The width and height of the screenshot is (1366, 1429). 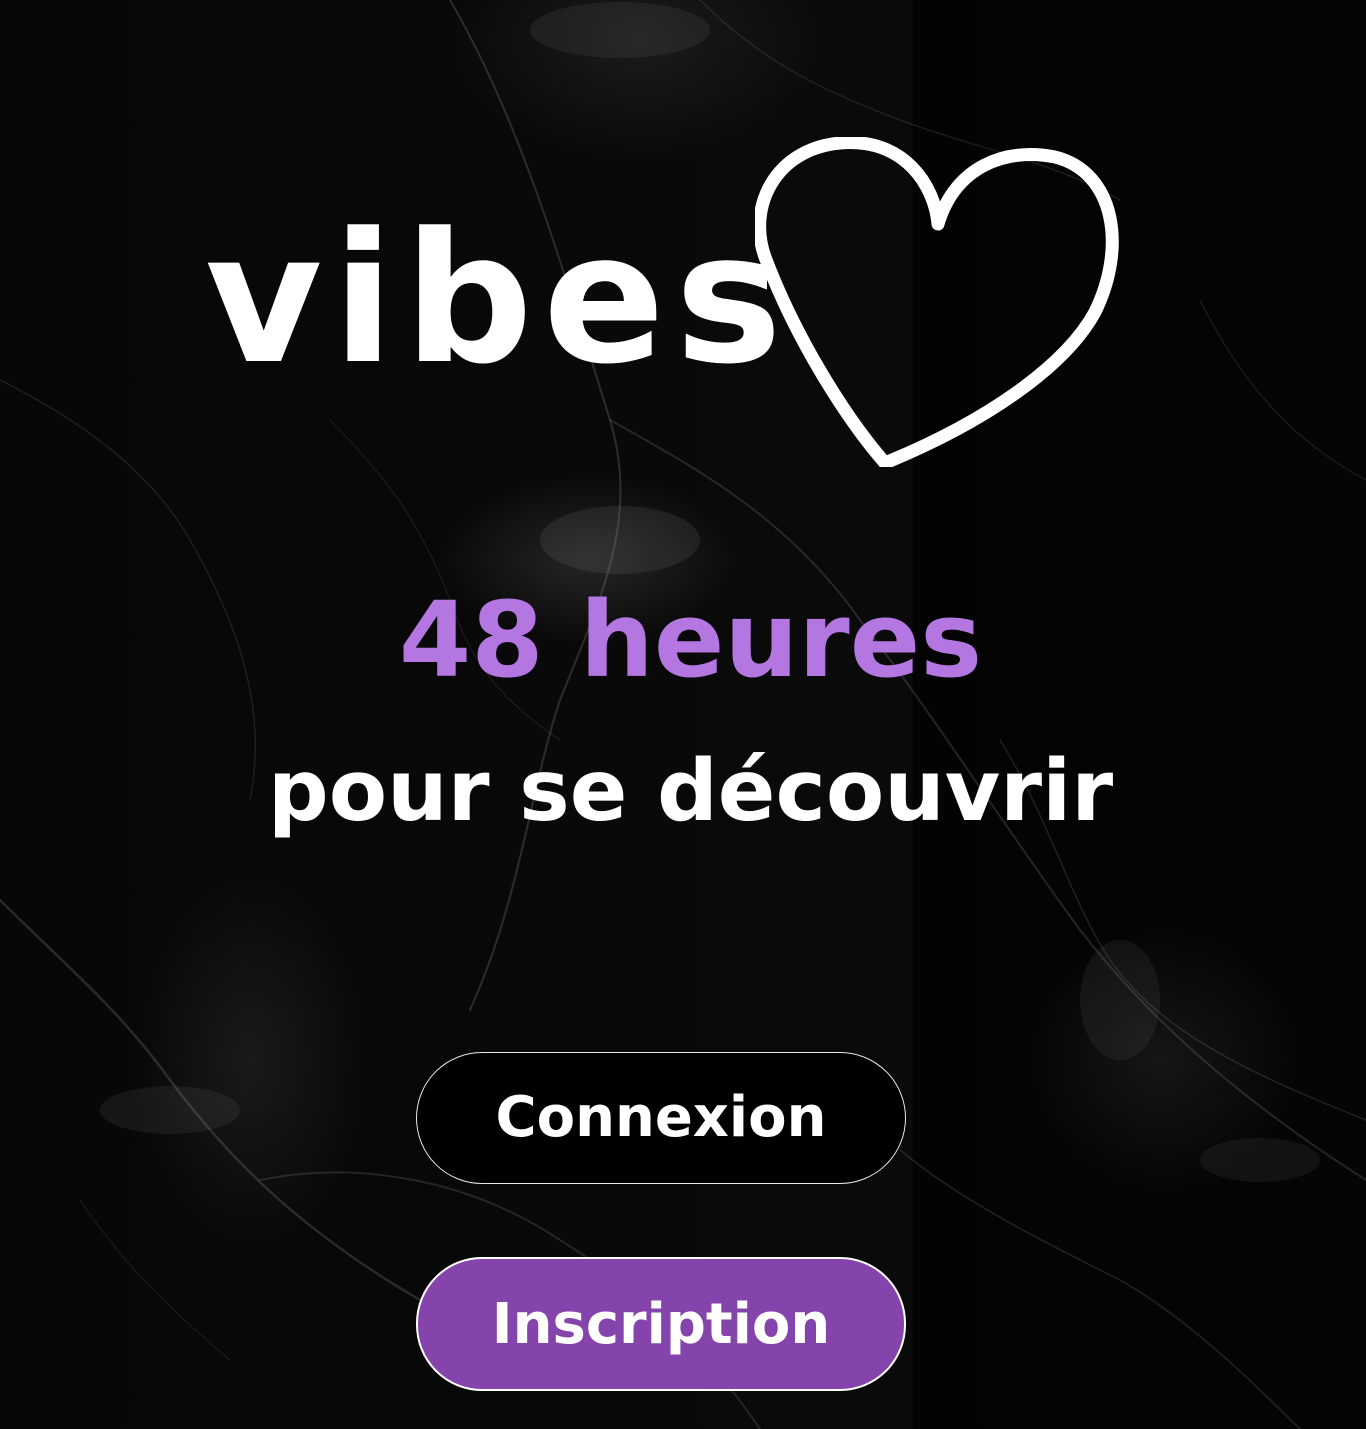 What do you see at coordinates (690, 791) in the screenshot?
I see `hero-subtitle: pour se découvrir` at bounding box center [690, 791].